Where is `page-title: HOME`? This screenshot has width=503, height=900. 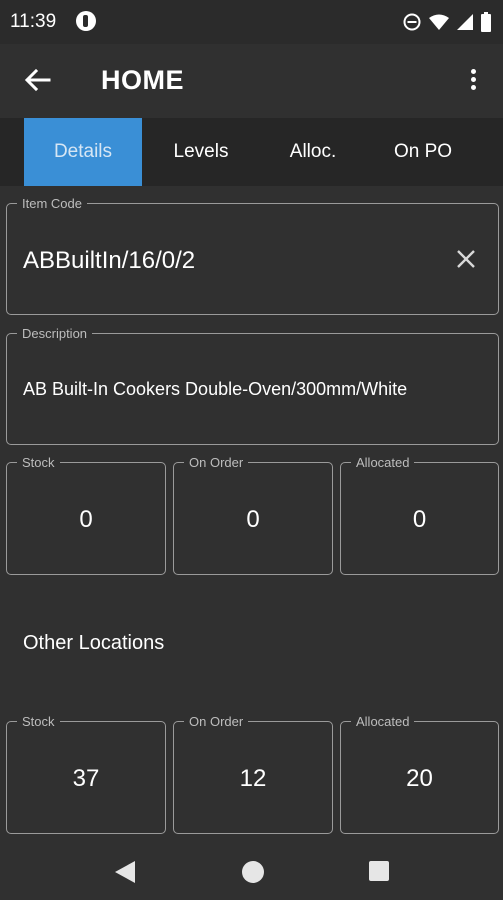
page-title: HOME is located at coordinates (142, 80).